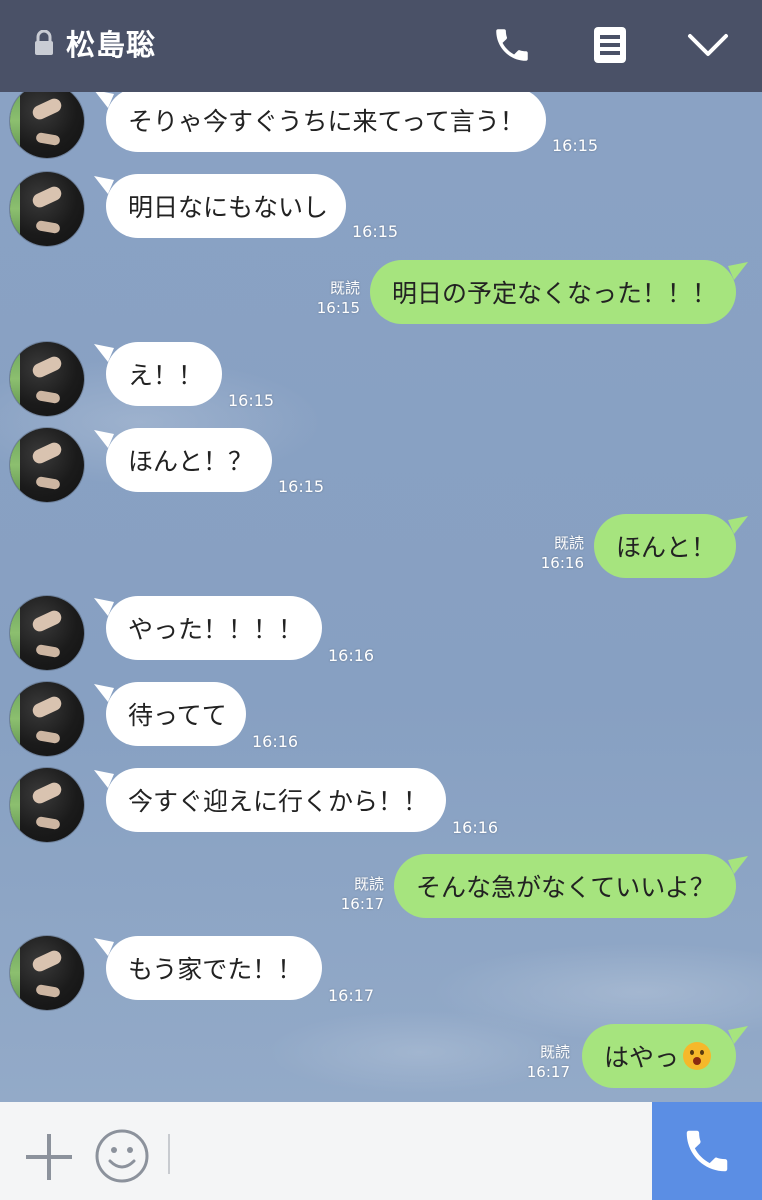  Describe the element at coordinates (381, 46) in the screenshot. I see `chat-header: 松島聡` at that location.